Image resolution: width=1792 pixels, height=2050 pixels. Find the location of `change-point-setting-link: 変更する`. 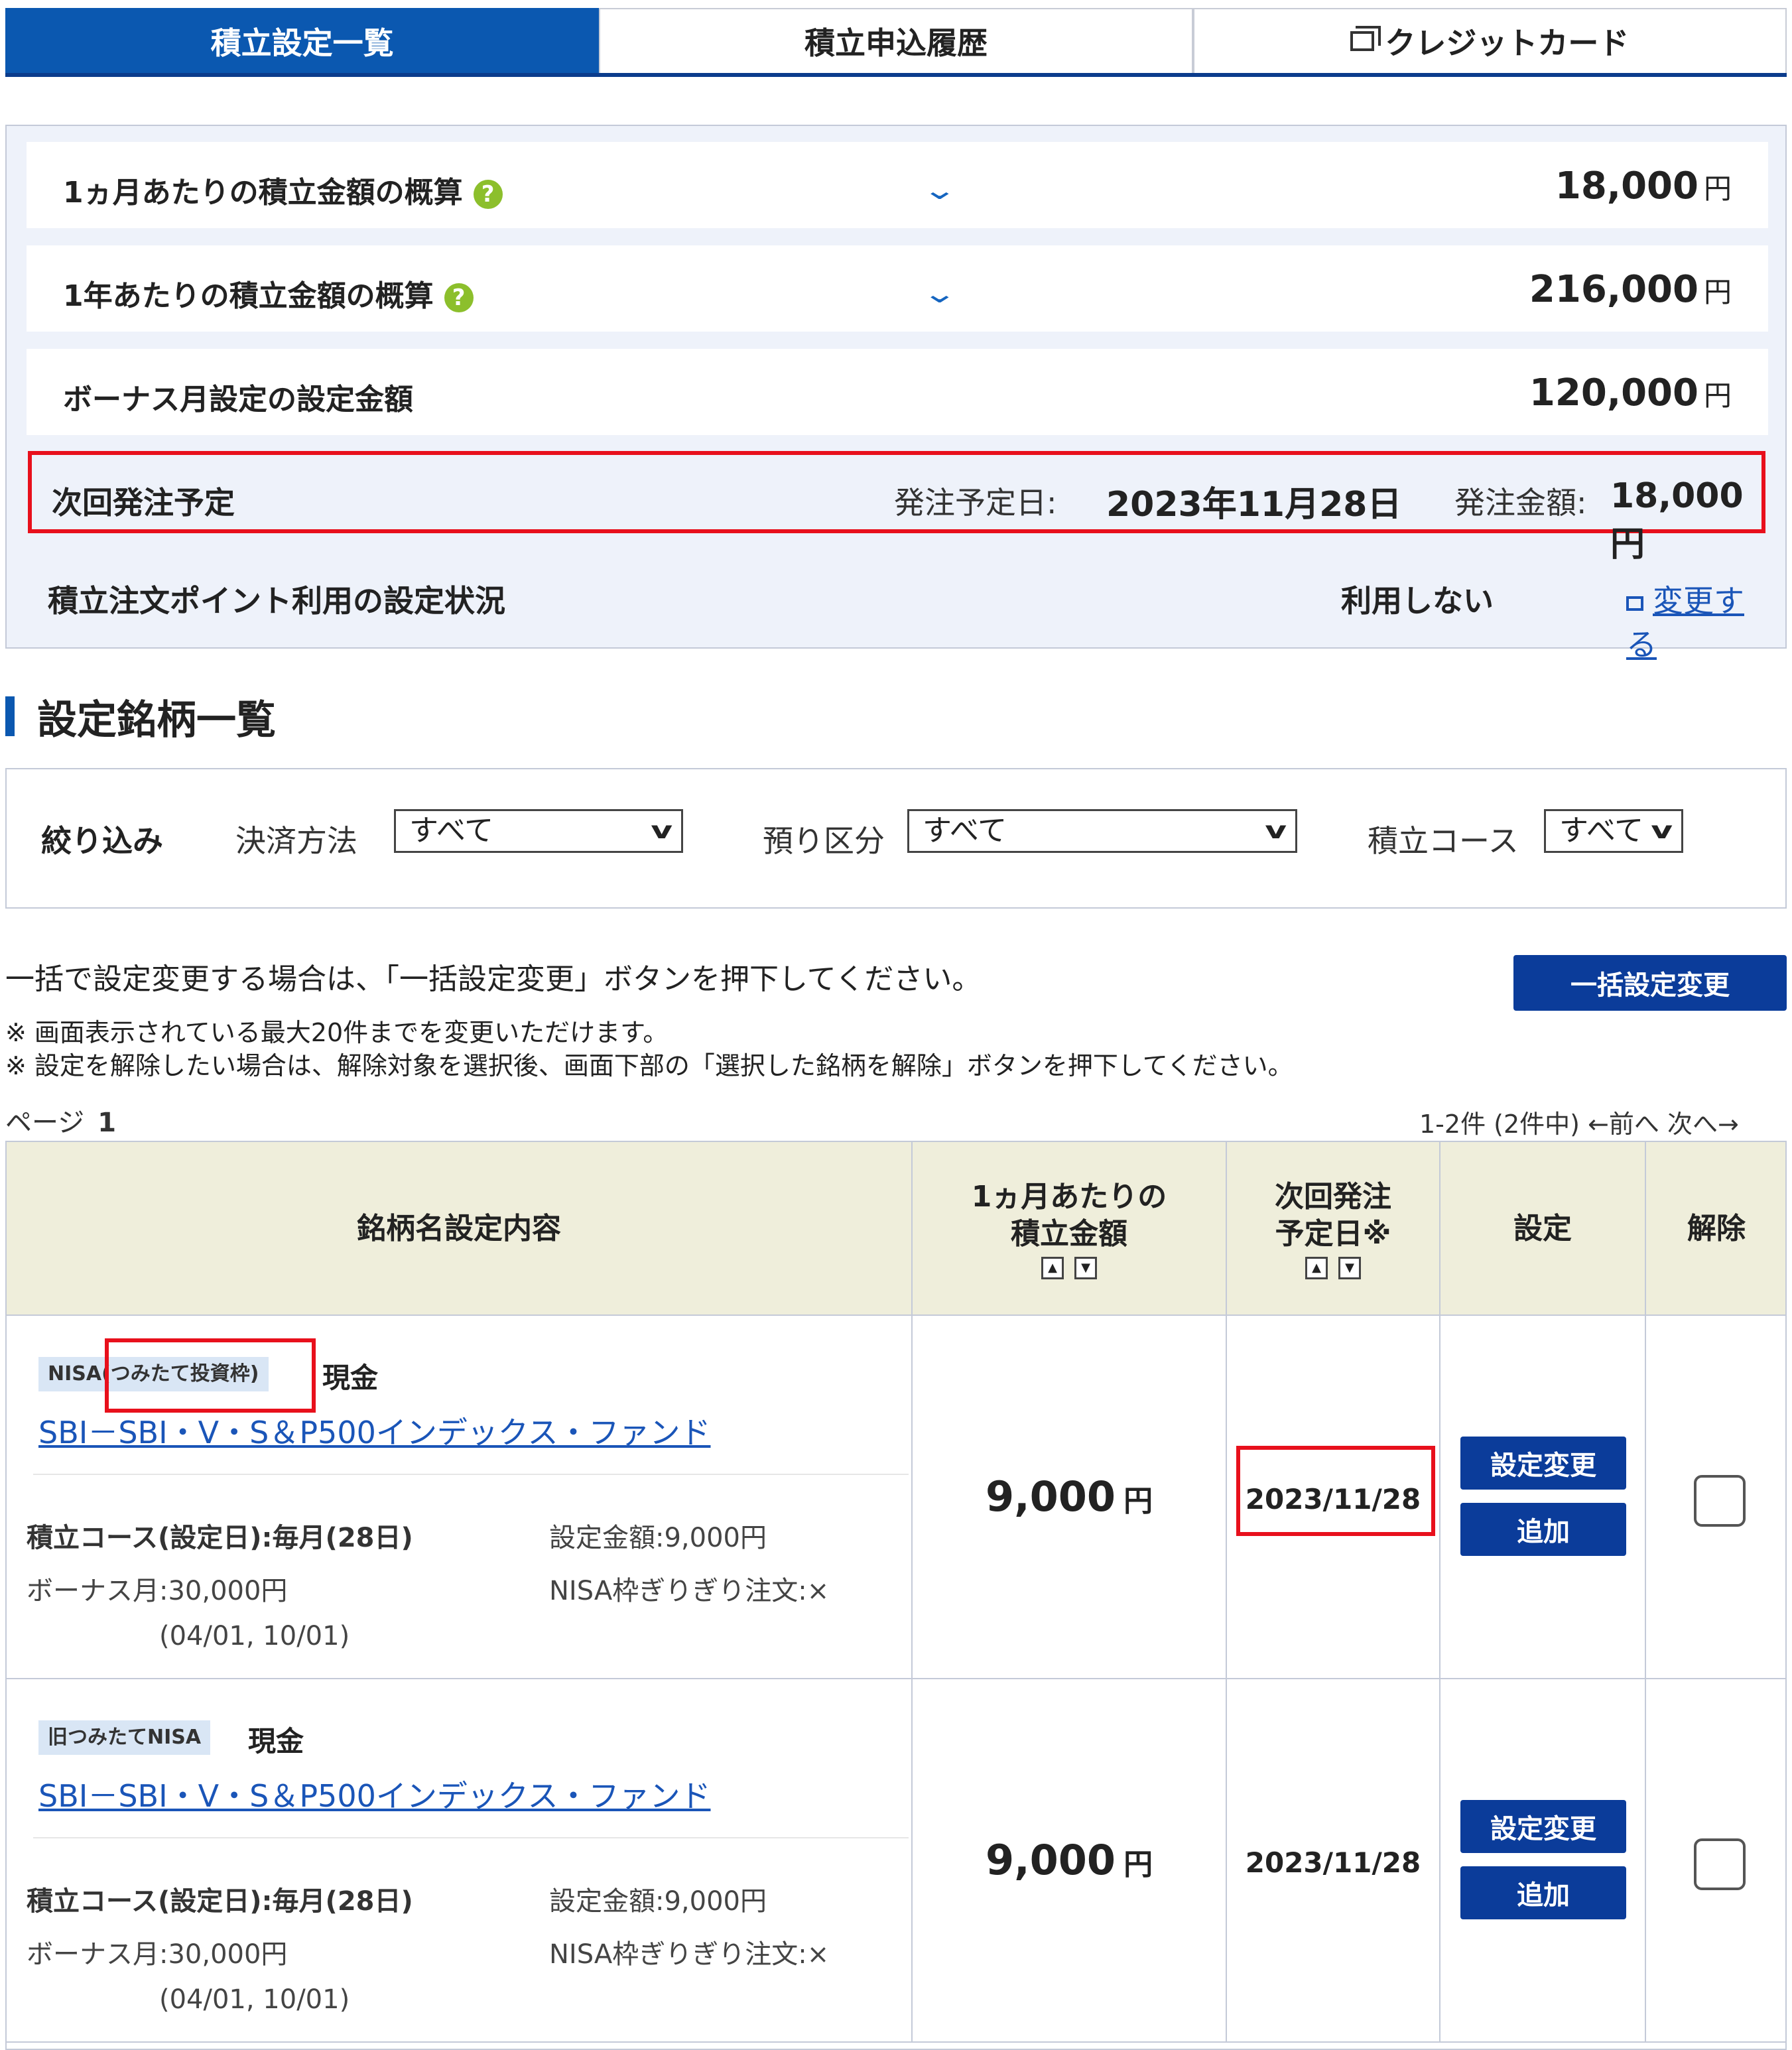

change-point-setting-link: 変更する is located at coordinates (1686, 621).